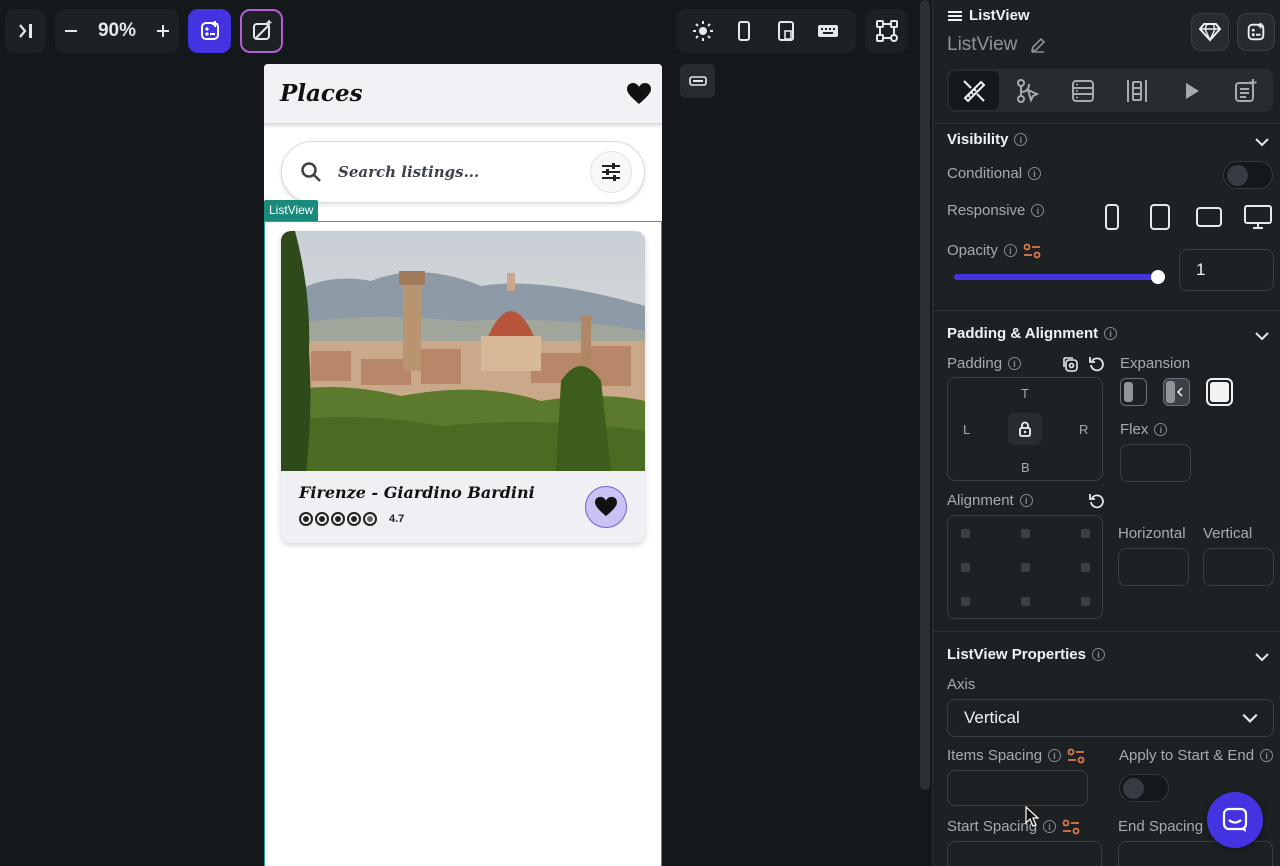 The height and width of the screenshot is (866, 1280). What do you see at coordinates (1025, 393) in the screenshot?
I see `padding-top-label: T` at bounding box center [1025, 393].